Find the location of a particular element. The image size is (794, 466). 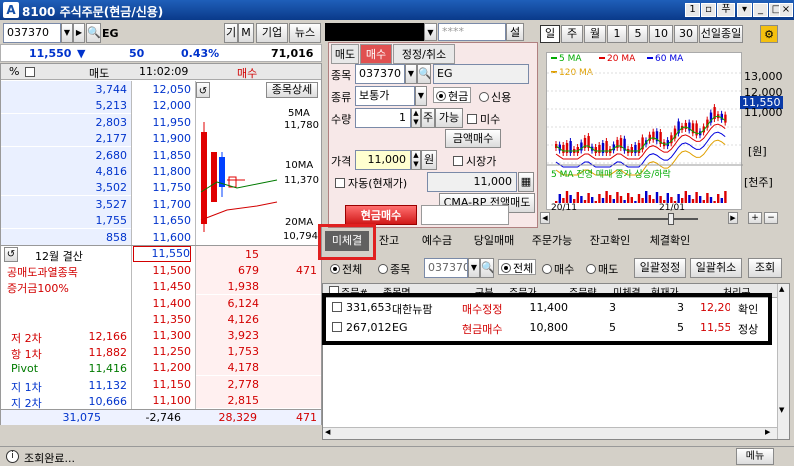

period-tab: 30 is located at coordinates (686, 34).